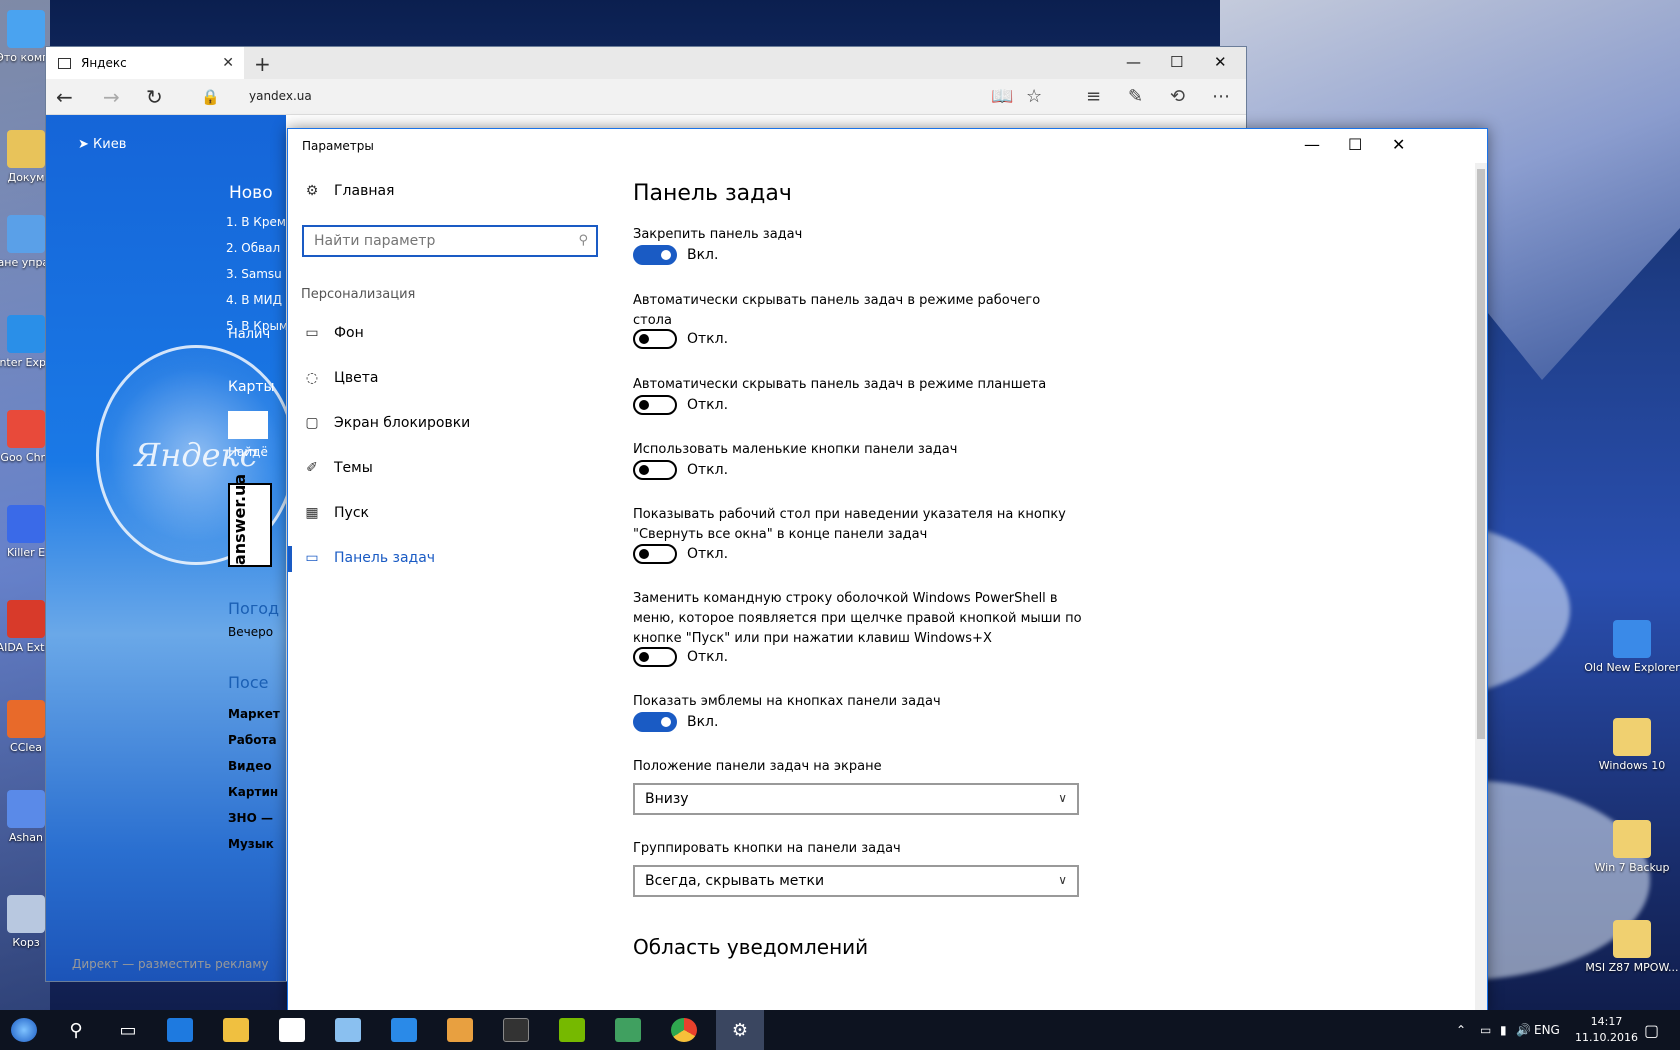 The width and height of the screenshot is (1680, 1050). I want to click on desktop-icon: Win 7 Backup, so click(1632, 847).